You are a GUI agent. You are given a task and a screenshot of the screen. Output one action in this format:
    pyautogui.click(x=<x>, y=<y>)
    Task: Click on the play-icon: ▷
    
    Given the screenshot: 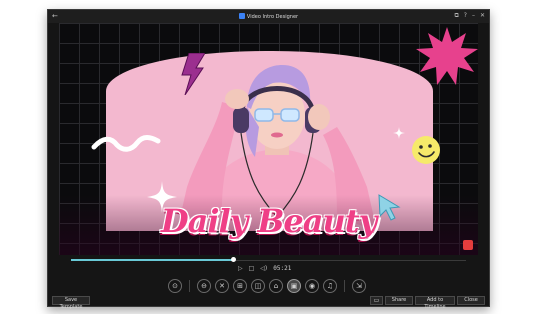 What is the action you would take?
    pyautogui.click(x=240, y=268)
    